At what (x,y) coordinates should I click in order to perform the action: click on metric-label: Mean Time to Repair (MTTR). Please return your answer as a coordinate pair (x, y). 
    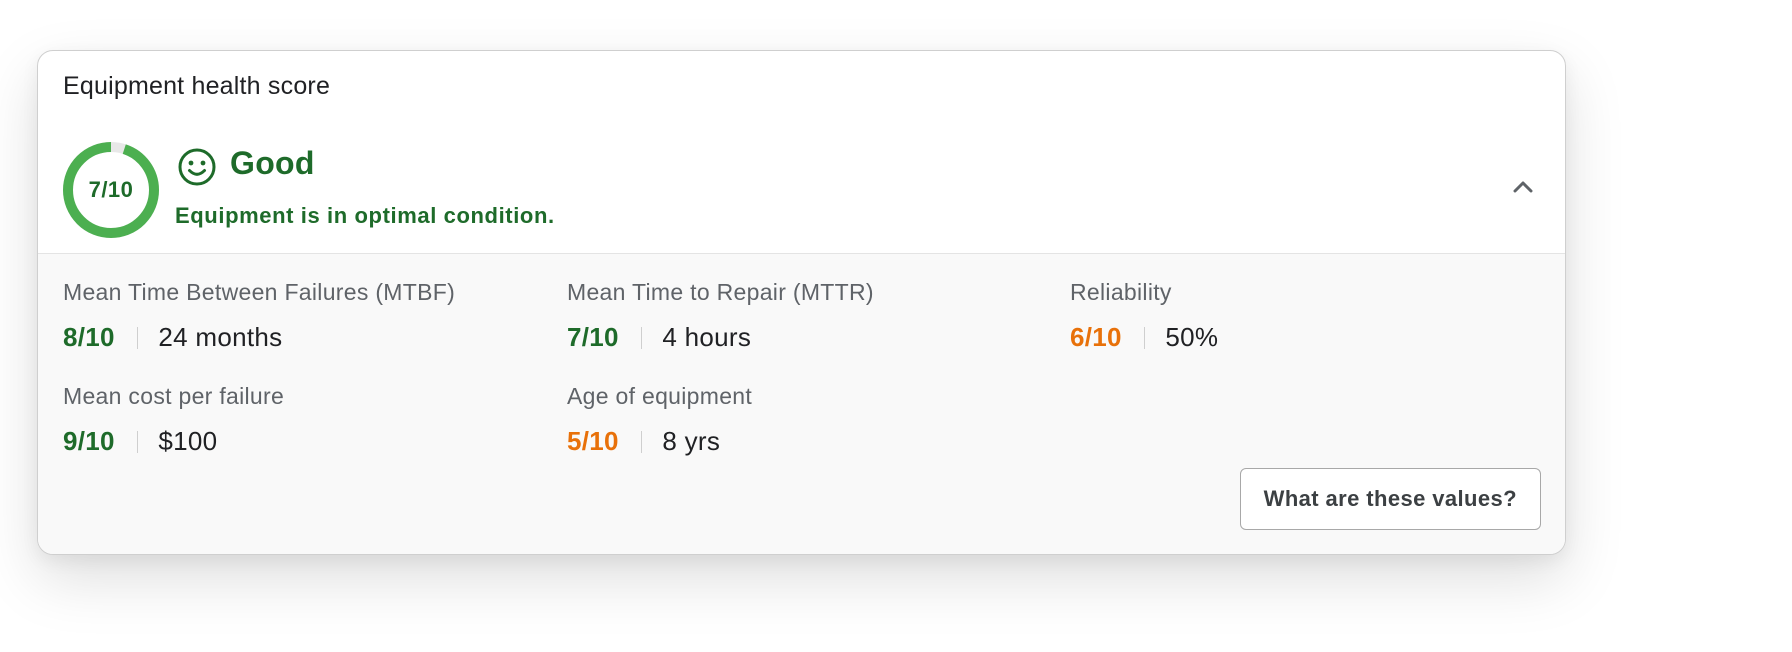
    Looking at the image, I should click on (720, 292).